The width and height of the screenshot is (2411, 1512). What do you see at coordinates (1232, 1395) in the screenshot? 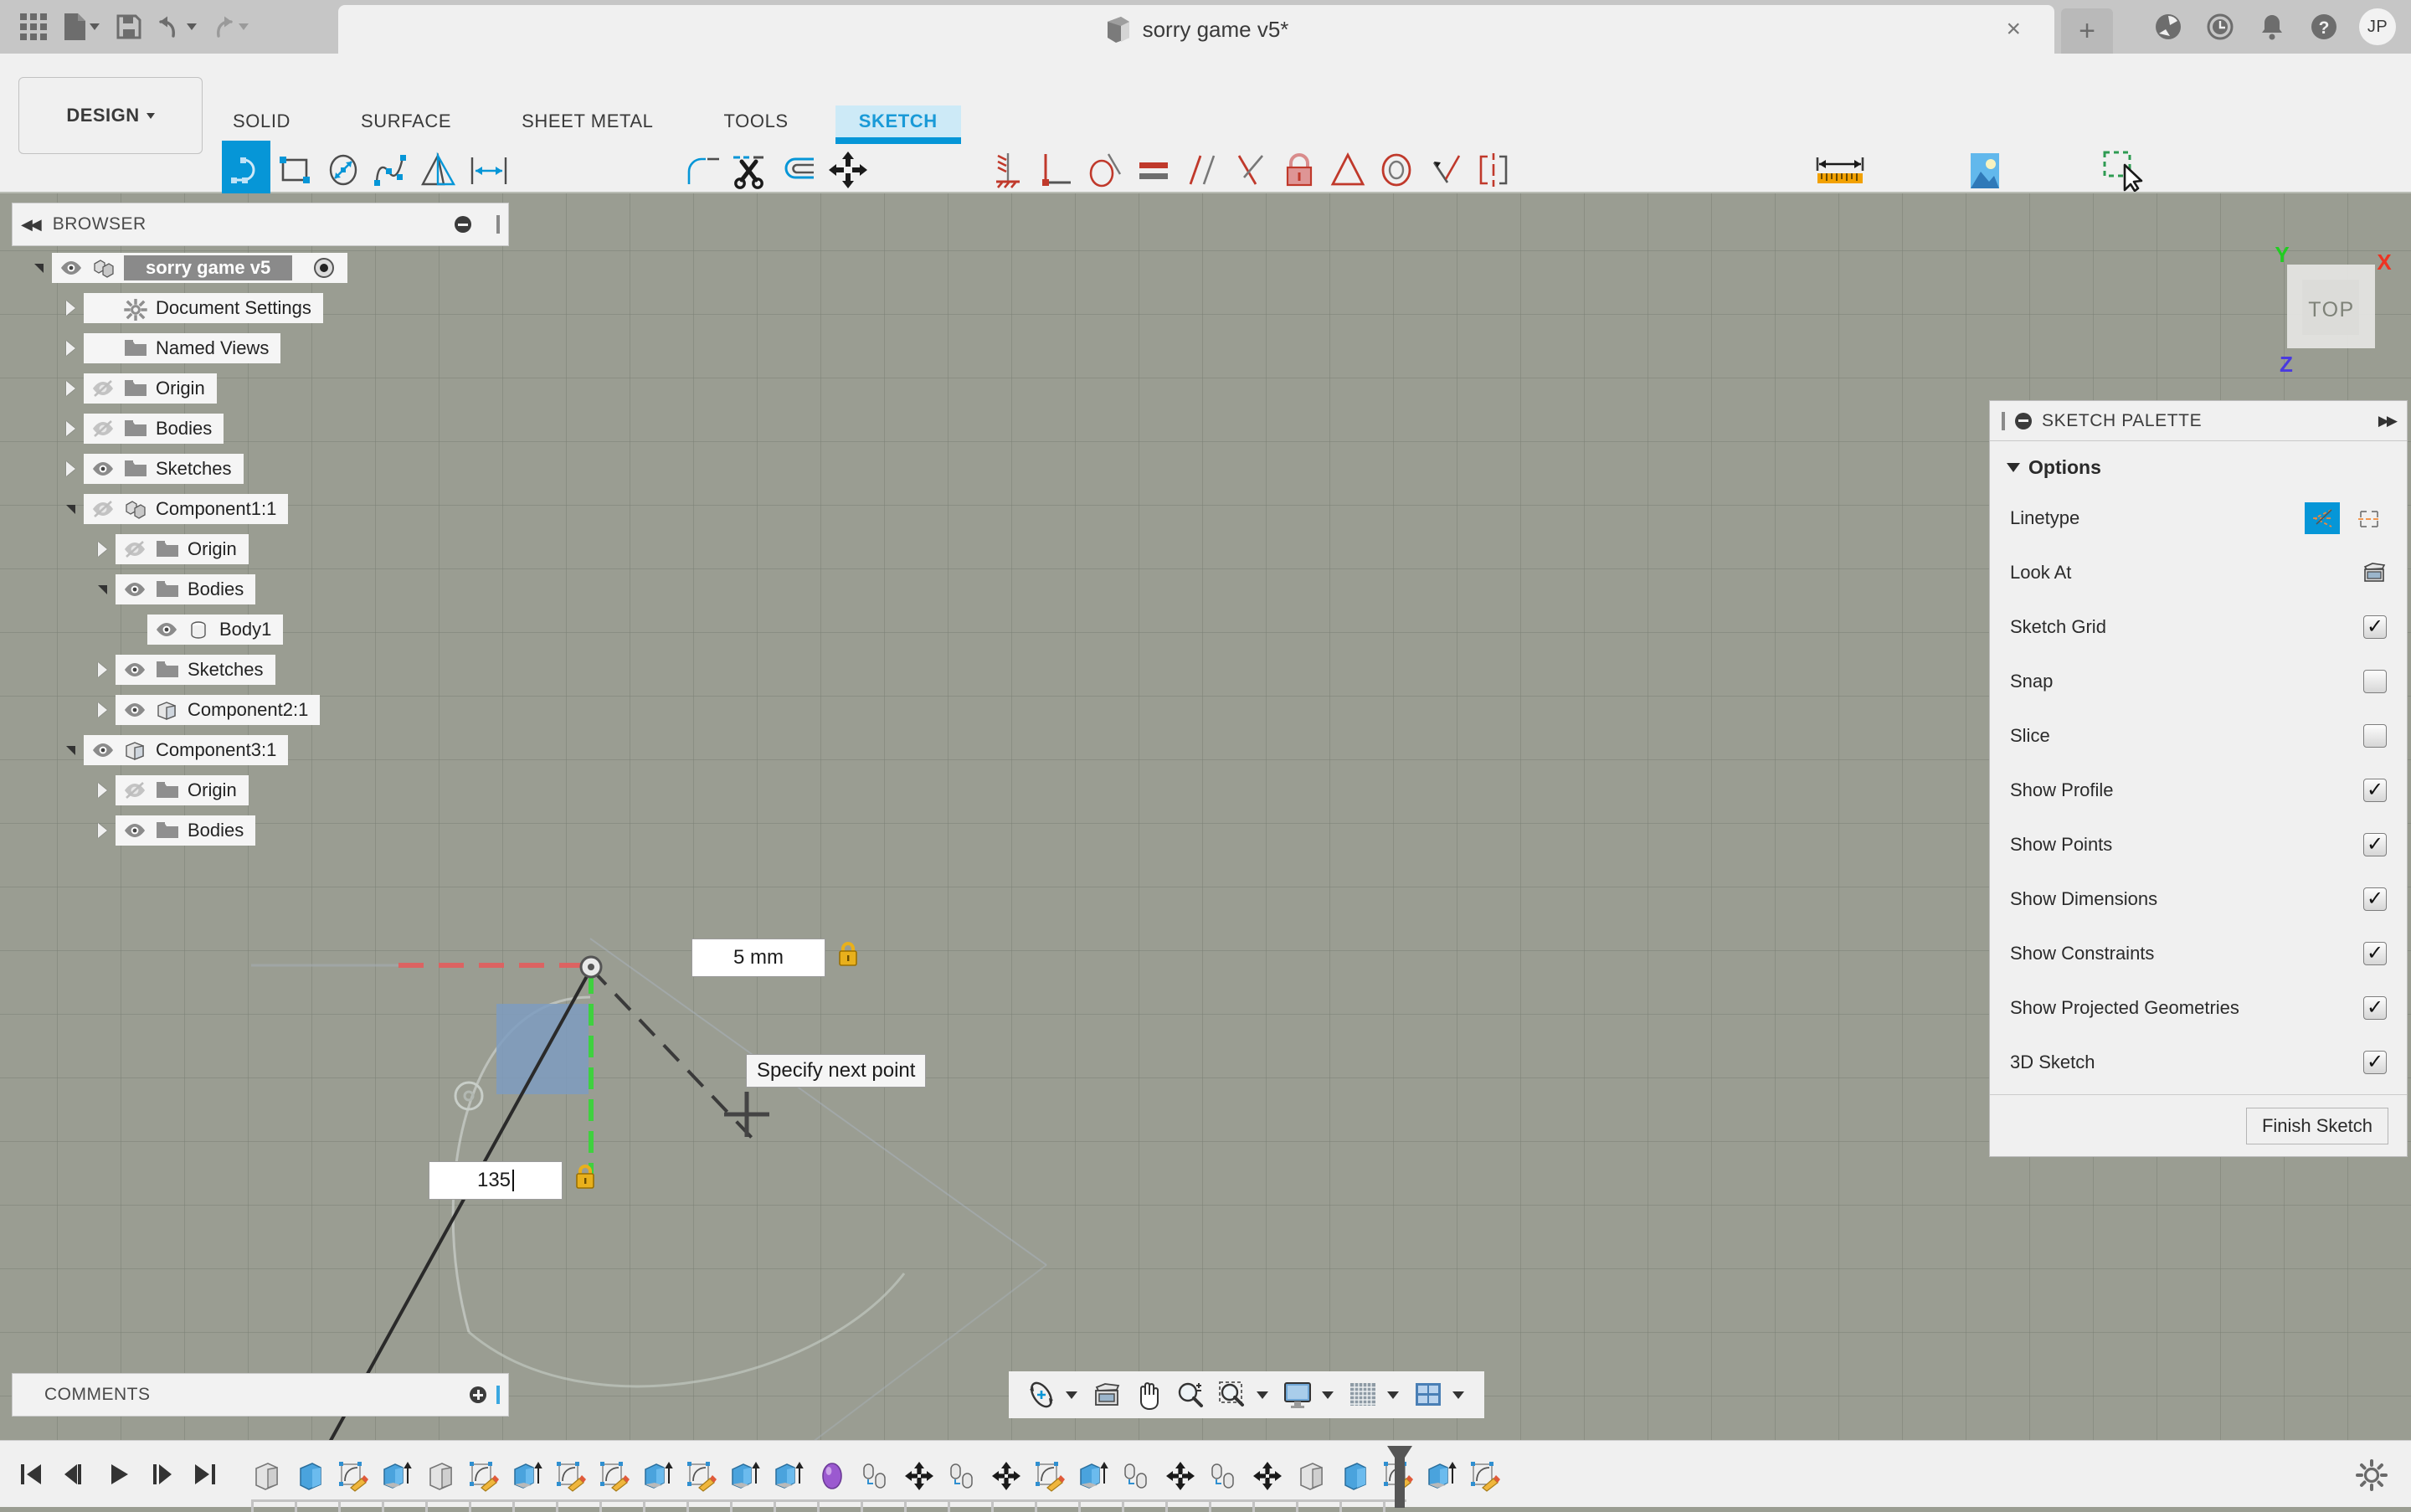
I see `zoom-window-icon` at bounding box center [1232, 1395].